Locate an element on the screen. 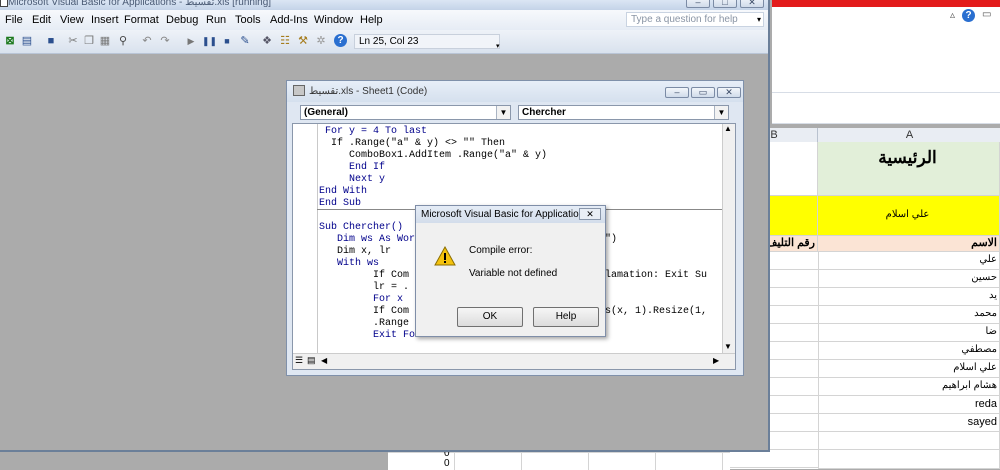 Image resolution: width=1000 pixels, height=470 pixels. code-line: For y = 4 To last is located at coordinates (376, 132).